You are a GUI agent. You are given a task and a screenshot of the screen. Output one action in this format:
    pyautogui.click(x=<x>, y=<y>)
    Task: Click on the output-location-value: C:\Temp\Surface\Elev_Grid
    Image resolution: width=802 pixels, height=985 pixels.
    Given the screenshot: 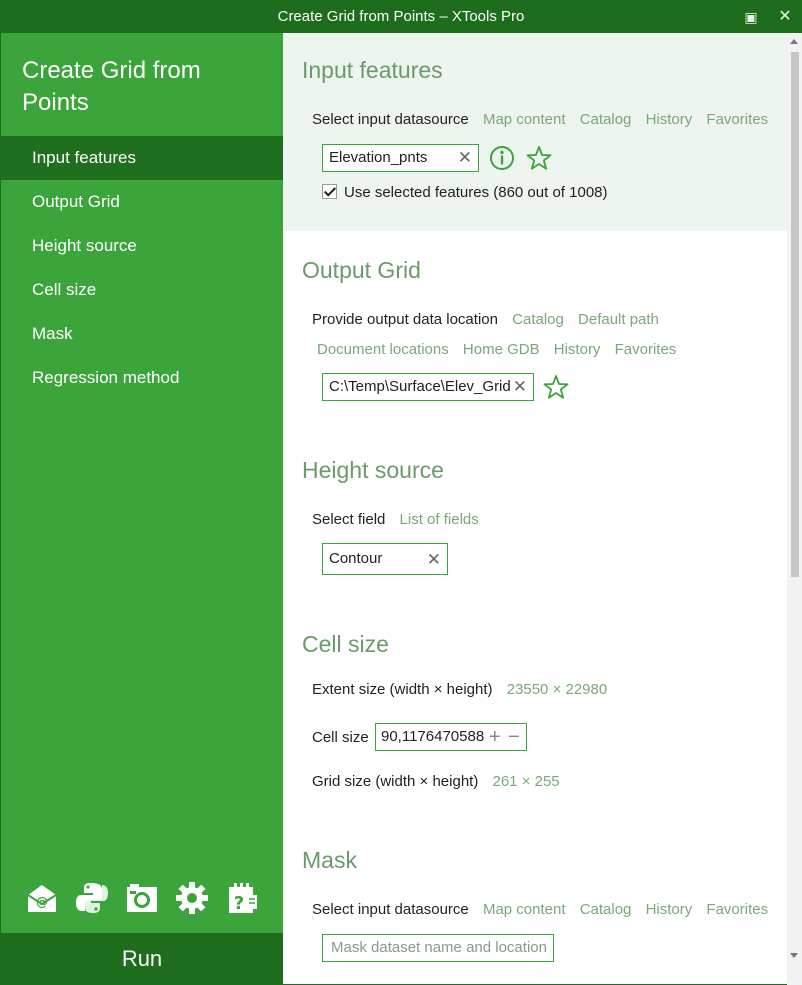 What is the action you would take?
    pyautogui.click(x=420, y=386)
    